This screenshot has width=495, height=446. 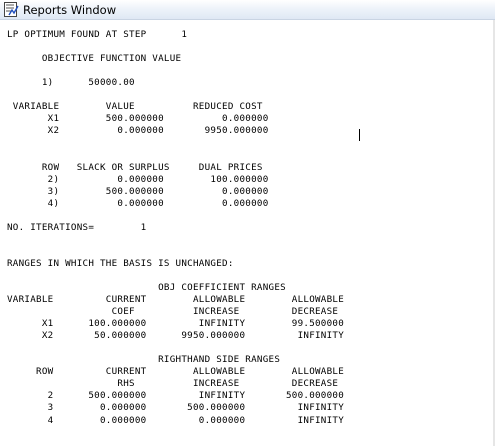 What do you see at coordinates (176, 408) in the screenshot?
I see `report-line: 3 0.000000 500.000000 INFINITY` at bounding box center [176, 408].